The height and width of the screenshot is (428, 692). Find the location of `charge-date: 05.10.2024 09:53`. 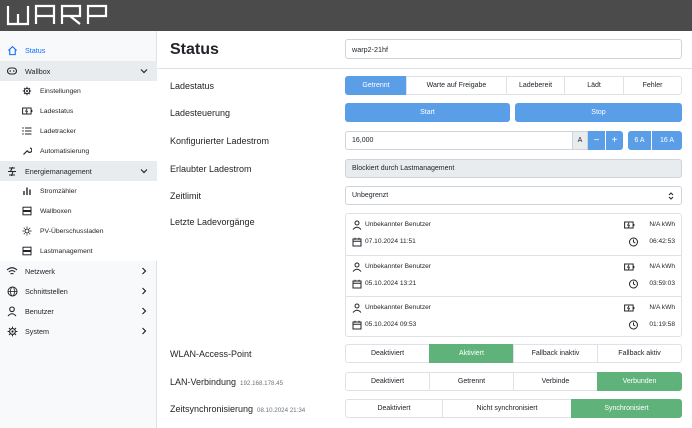

charge-date: 05.10.2024 09:53 is located at coordinates (391, 324).